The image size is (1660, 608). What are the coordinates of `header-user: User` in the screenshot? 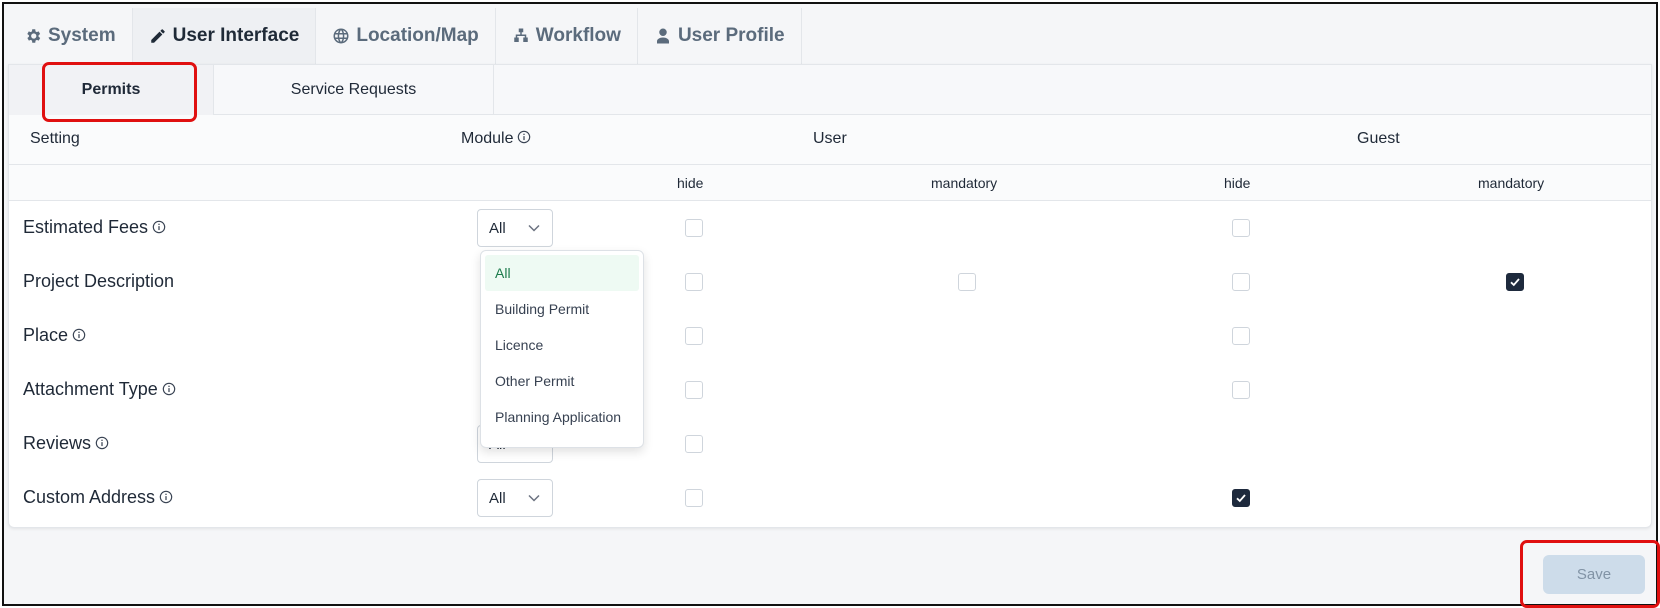 It's located at (830, 138).